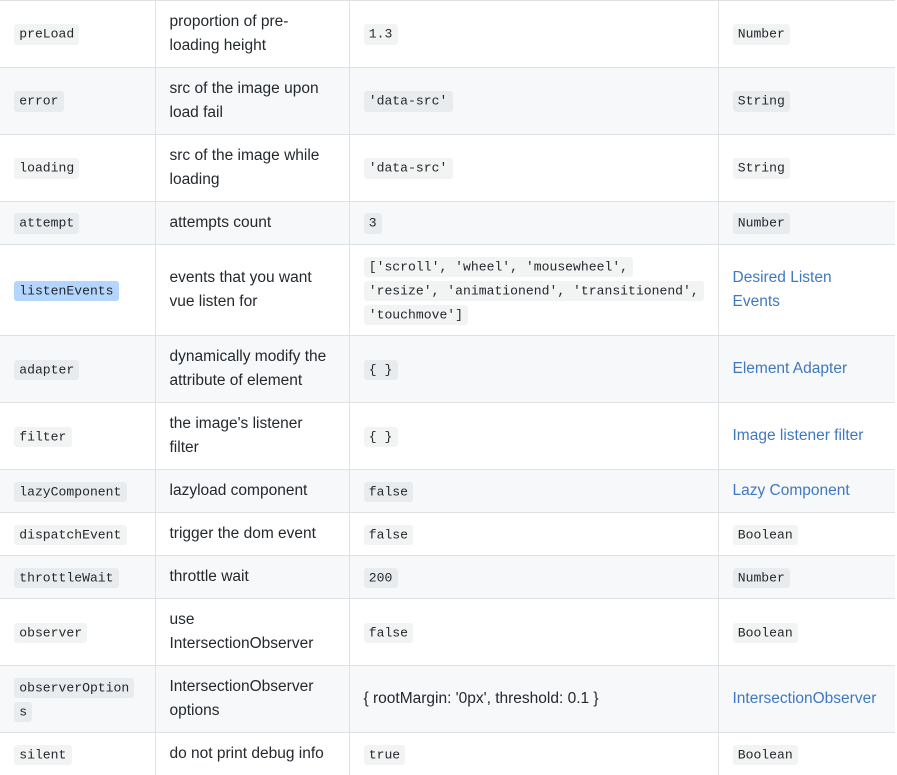  I want to click on table-cell-name: observer, so click(77, 632).